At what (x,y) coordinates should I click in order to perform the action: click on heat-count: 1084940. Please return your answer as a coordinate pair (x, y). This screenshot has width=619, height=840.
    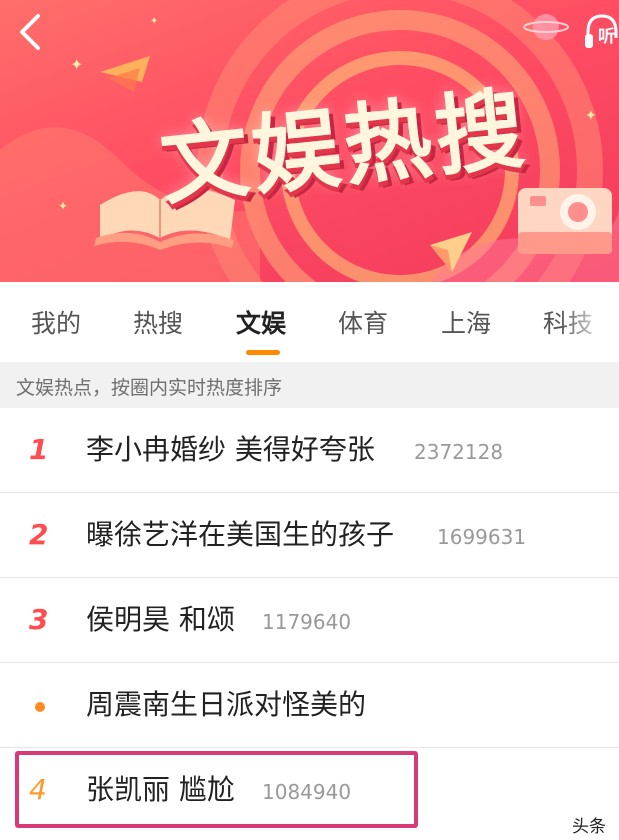
    Looking at the image, I should click on (307, 792).